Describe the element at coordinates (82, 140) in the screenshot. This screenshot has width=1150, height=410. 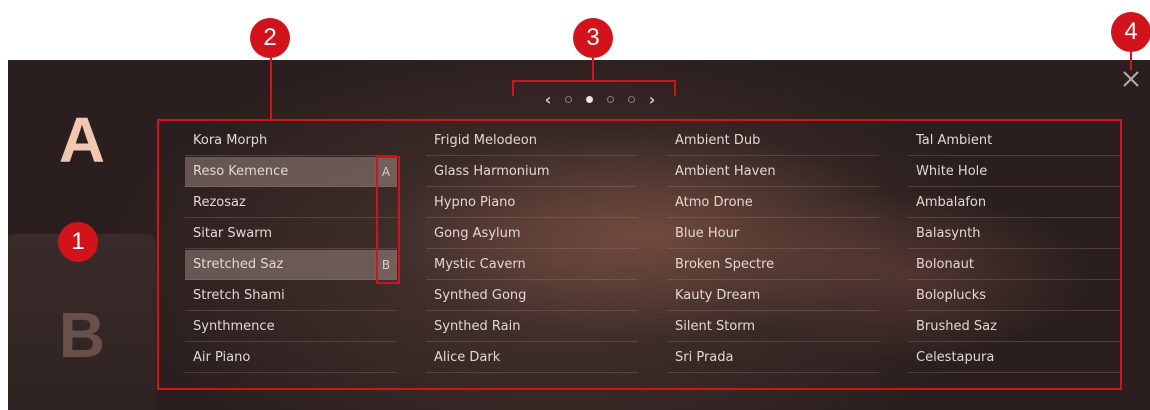
I see `slot-a-label: A` at that location.